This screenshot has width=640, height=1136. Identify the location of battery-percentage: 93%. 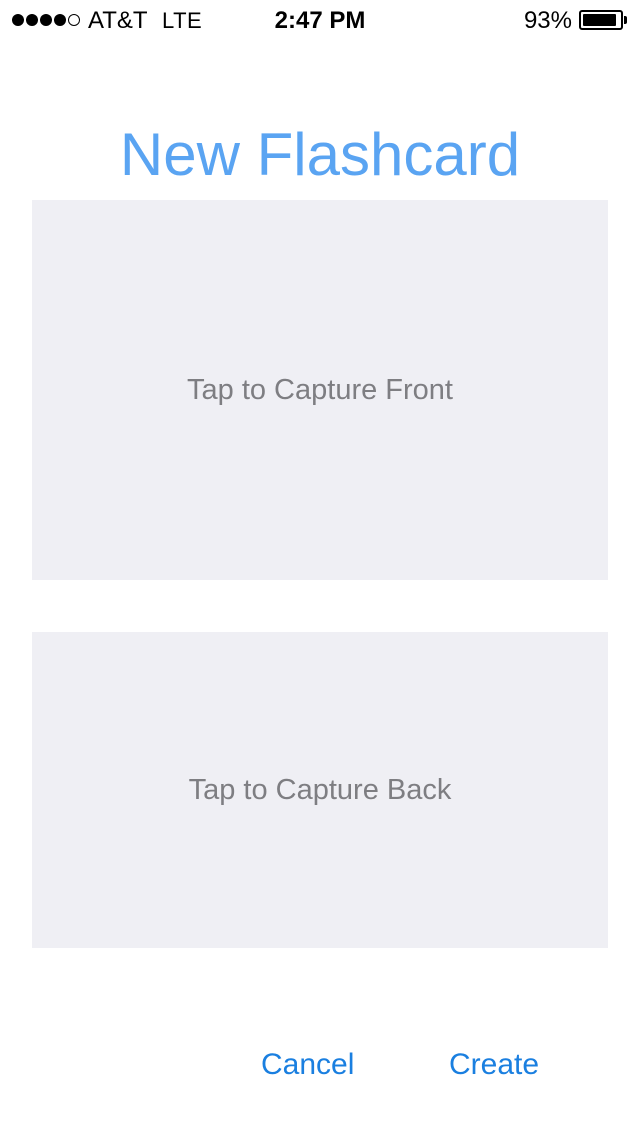
(547, 20).